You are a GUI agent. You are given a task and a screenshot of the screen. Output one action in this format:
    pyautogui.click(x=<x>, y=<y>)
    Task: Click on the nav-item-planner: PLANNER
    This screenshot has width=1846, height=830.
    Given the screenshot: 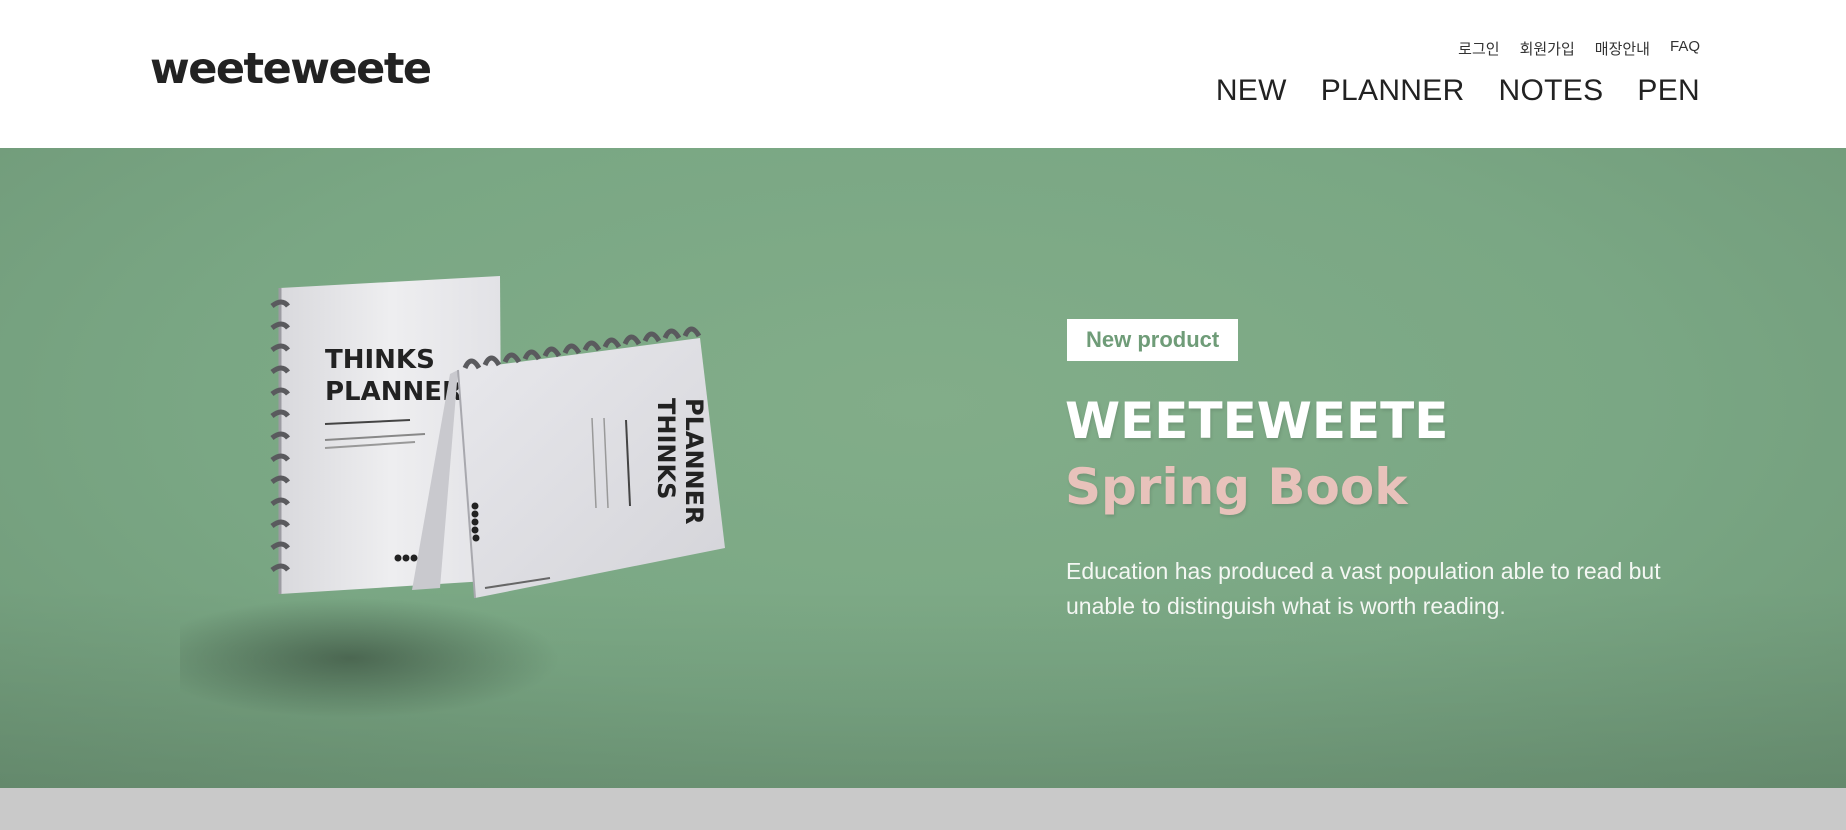 What is the action you would take?
    pyautogui.click(x=1393, y=91)
    